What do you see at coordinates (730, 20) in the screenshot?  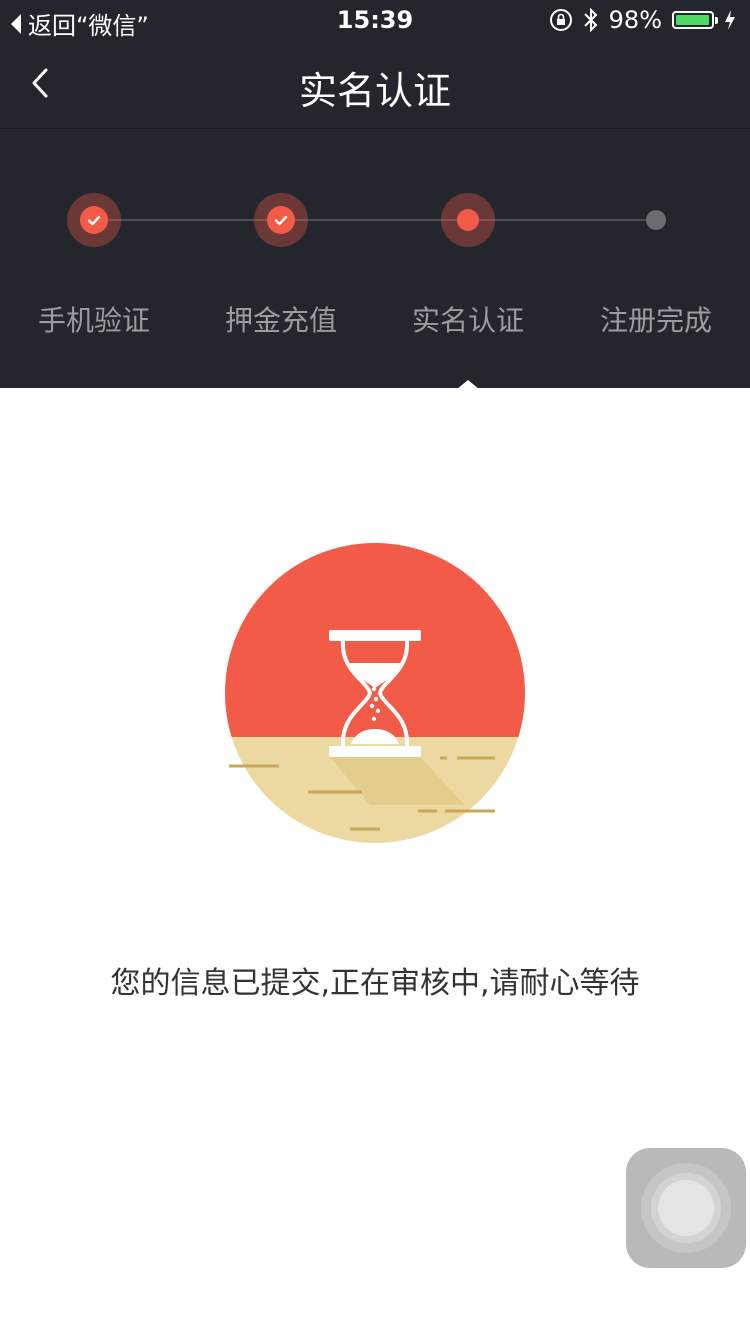 I see `charging-bolt-icon` at bounding box center [730, 20].